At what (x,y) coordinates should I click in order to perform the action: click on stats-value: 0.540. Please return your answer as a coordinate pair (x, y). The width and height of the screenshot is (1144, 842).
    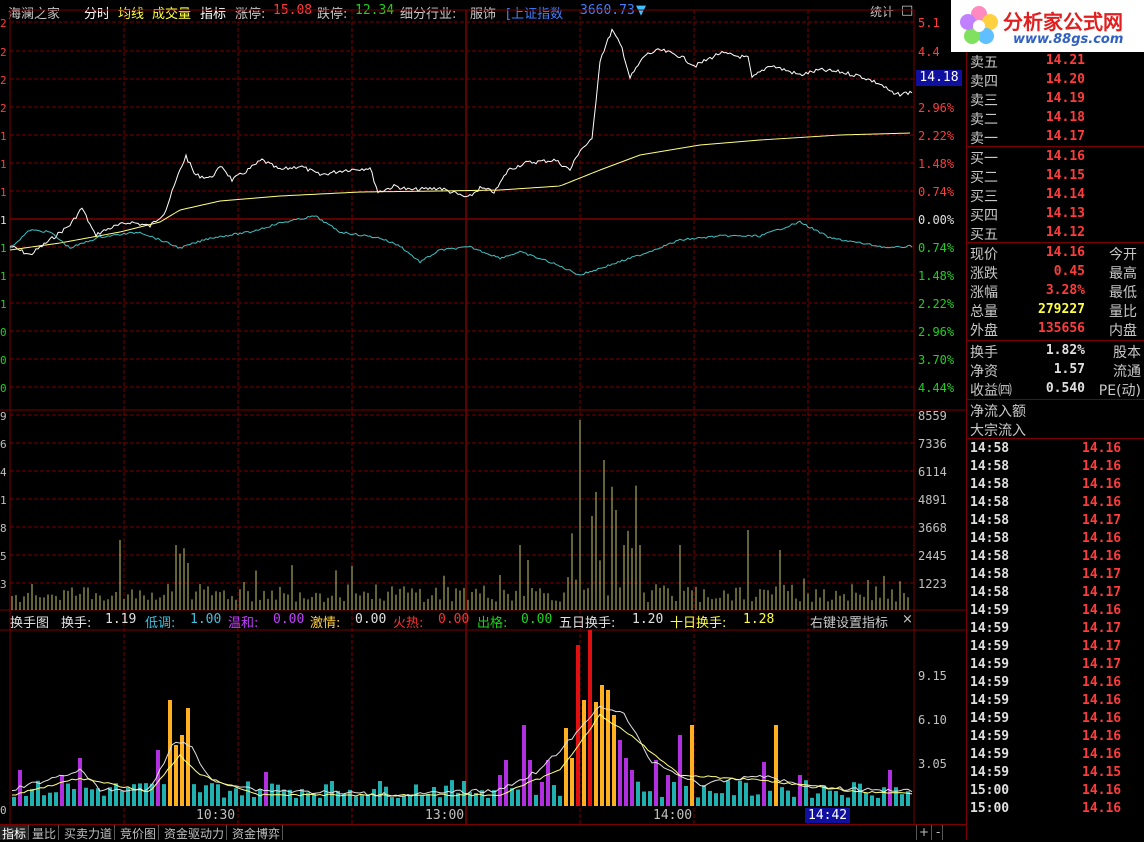
    Looking at the image, I should click on (1065, 388).